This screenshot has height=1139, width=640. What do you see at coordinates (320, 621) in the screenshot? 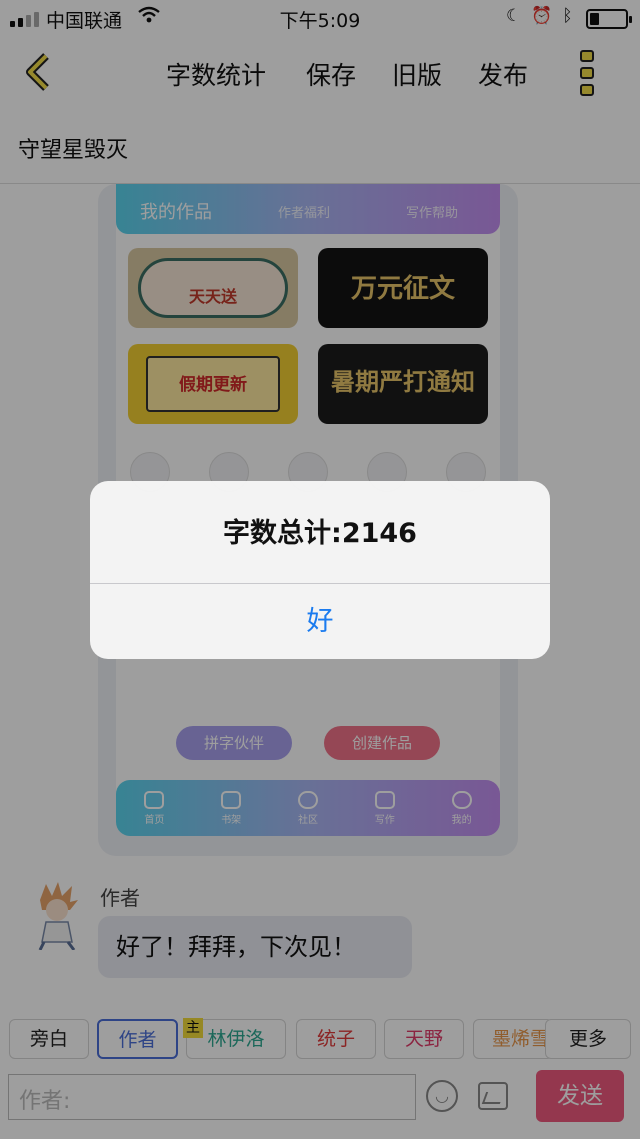
I see `alert-ok-button: 好` at bounding box center [320, 621].